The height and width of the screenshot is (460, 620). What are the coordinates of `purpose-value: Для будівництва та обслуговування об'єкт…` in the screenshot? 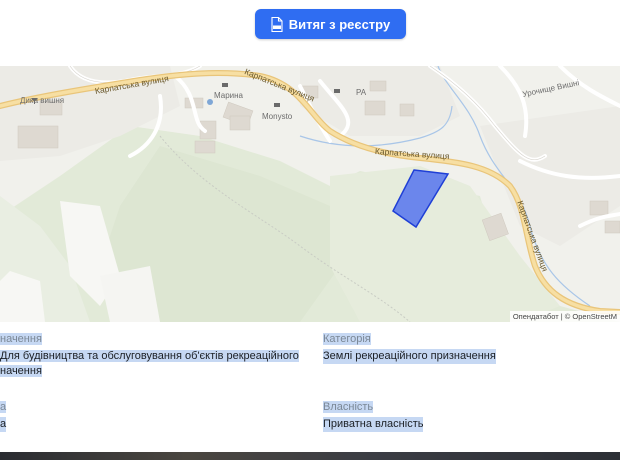 It's located at (149, 364).